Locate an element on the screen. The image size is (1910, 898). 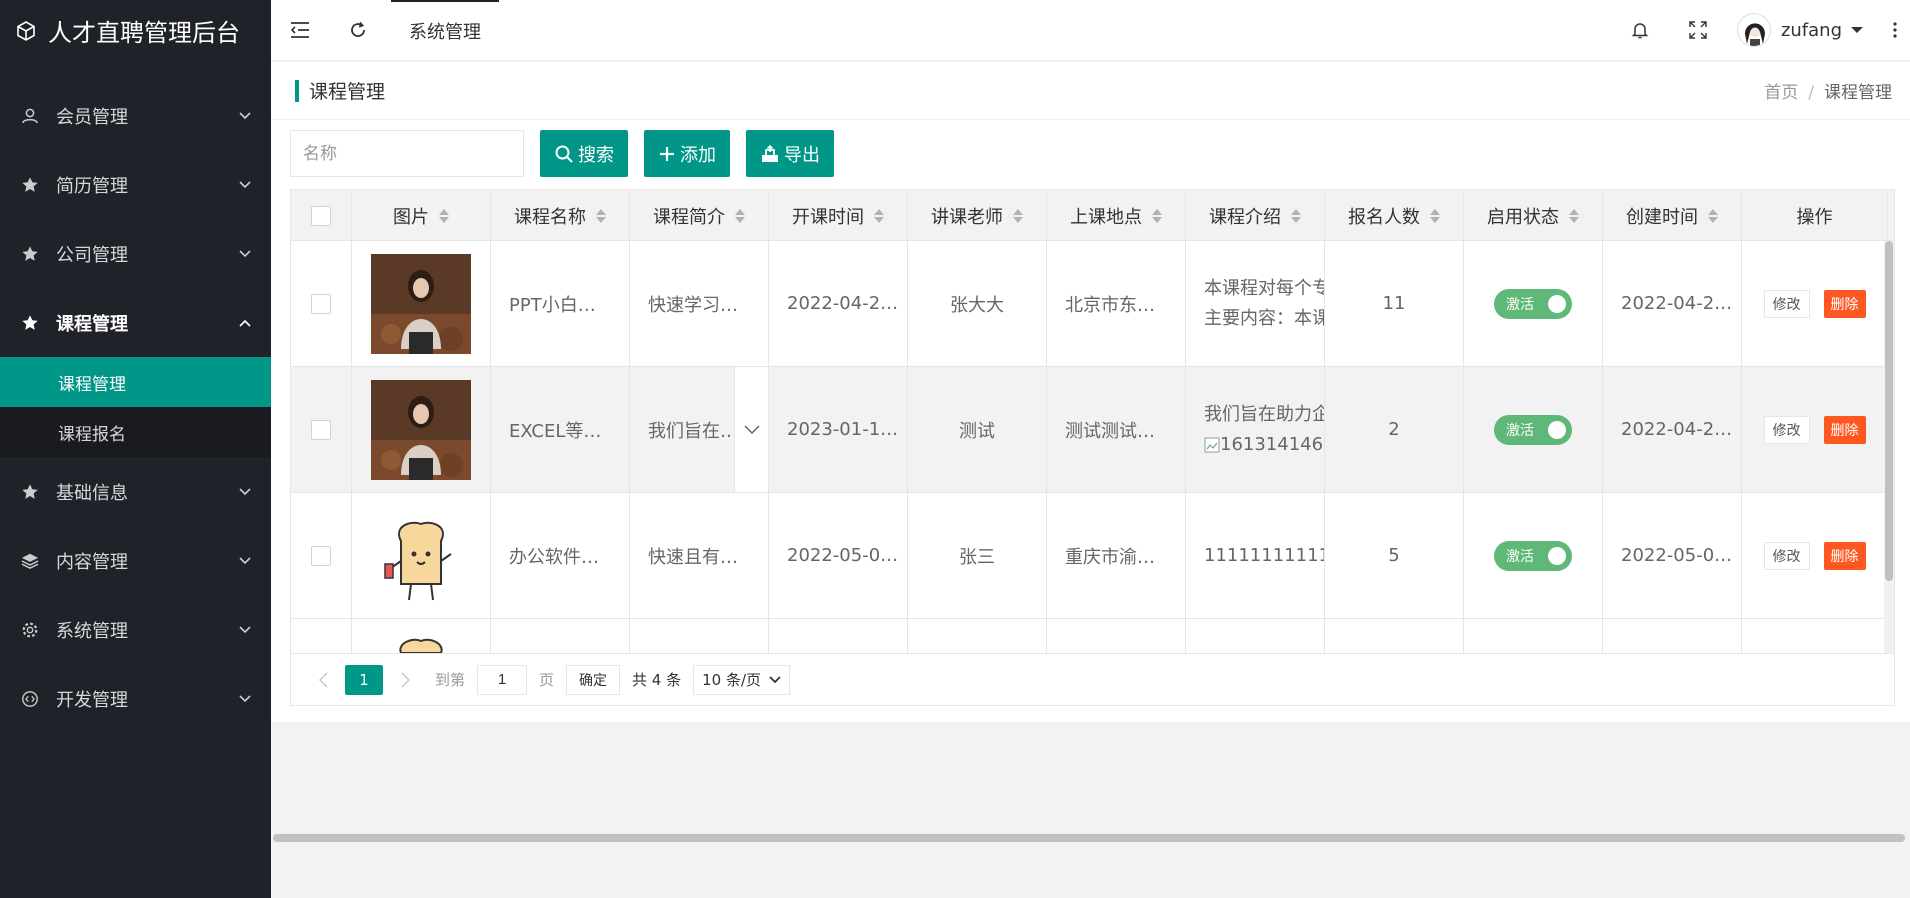
page-number-current: 1 is located at coordinates (364, 679).